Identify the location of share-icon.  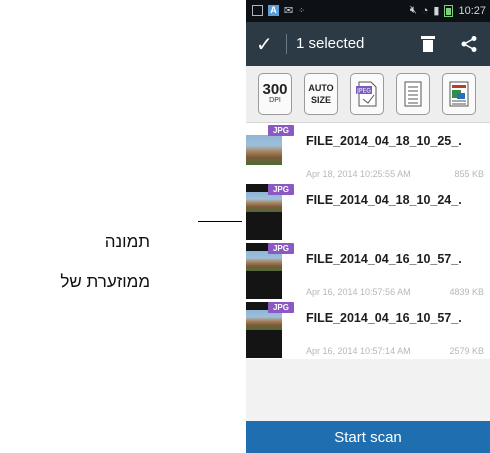
(469, 44).